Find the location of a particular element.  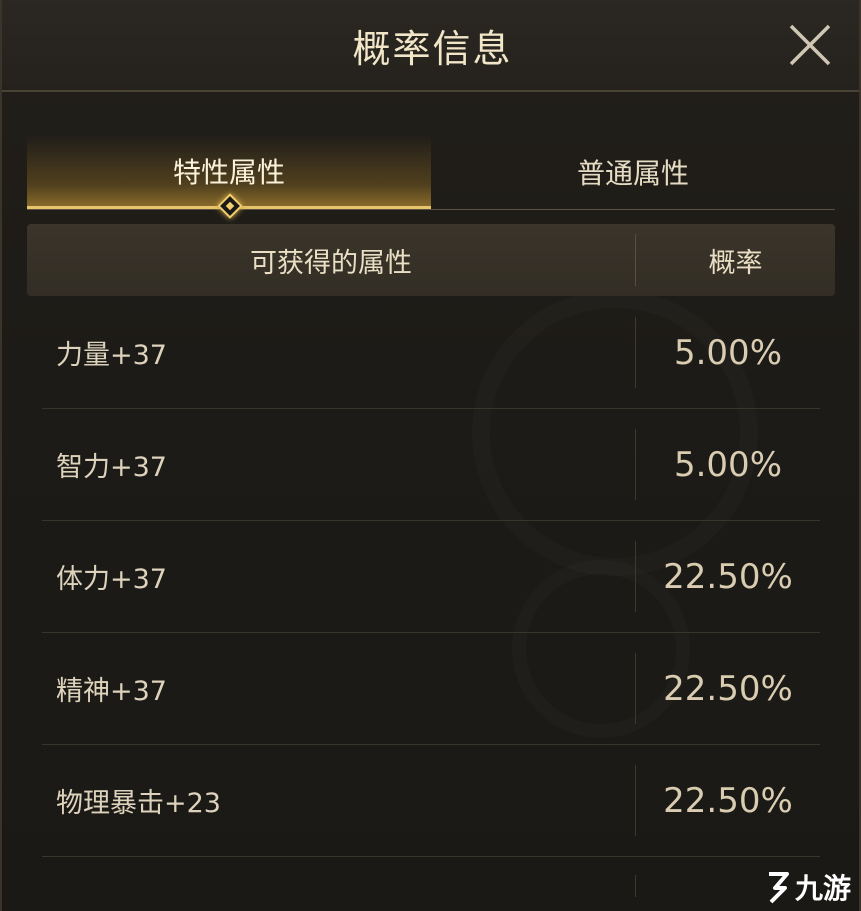

attribute-name: 力量+37 is located at coordinates (111, 355).